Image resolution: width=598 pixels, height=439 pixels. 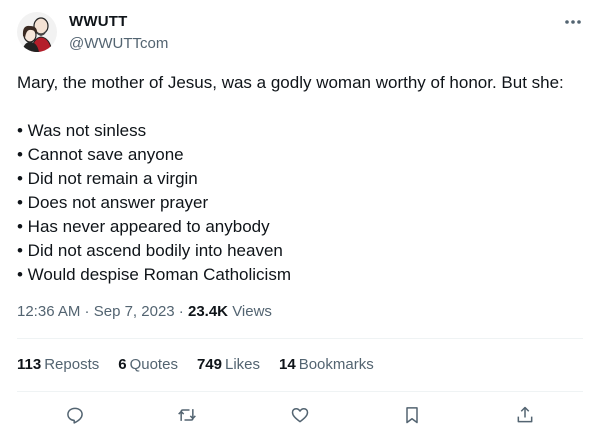 I want to click on repost-button, so click(x=187, y=415).